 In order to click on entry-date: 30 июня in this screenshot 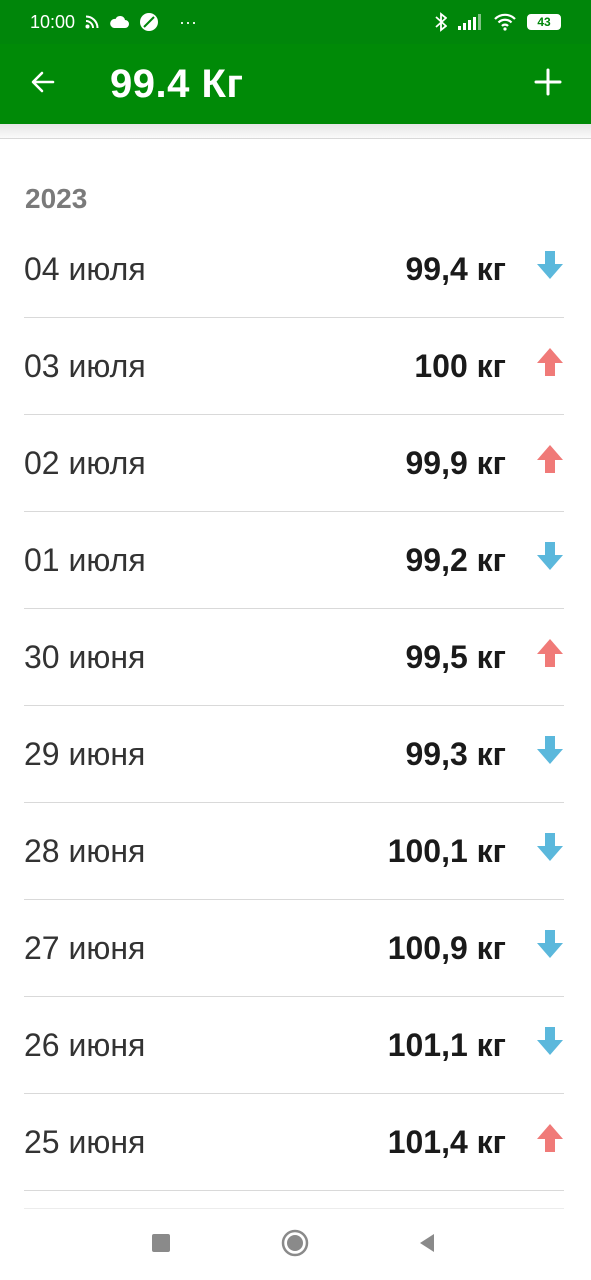, I will do `click(85, 656)`.